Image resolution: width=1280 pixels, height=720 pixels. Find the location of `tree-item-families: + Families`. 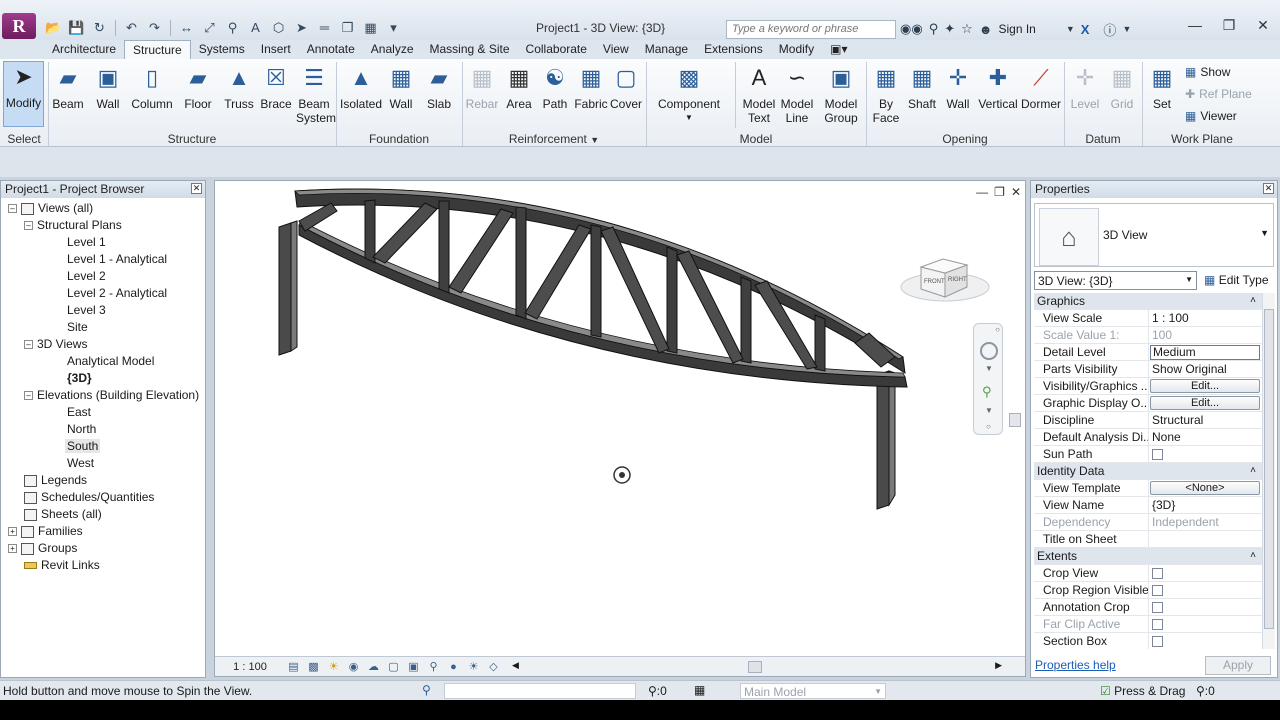

tree-item-families: + Families is located at coordinates (45, 531).